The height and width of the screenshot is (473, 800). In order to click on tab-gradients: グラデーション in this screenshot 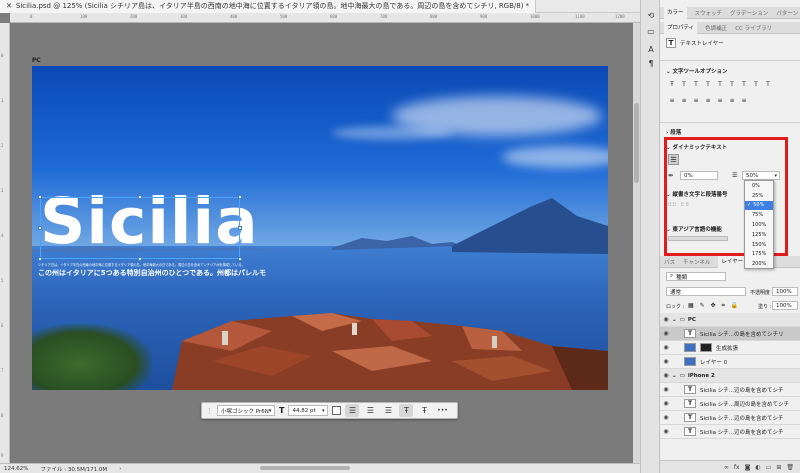, I will do `click(749, 13)`.